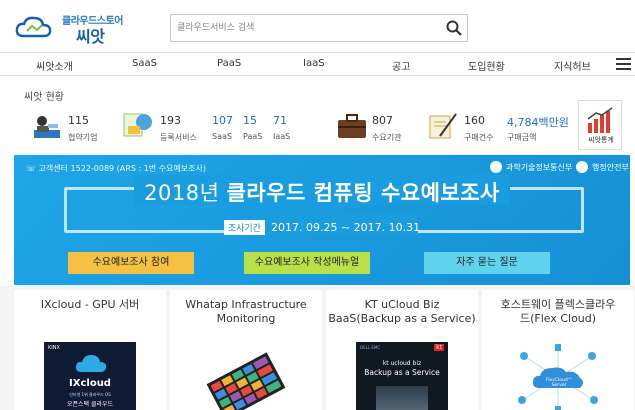 Image resolution: width=635 pixels, height=410 pixels. I want to click on header: 클라우드스토어 씨앗, so click(317, 26).